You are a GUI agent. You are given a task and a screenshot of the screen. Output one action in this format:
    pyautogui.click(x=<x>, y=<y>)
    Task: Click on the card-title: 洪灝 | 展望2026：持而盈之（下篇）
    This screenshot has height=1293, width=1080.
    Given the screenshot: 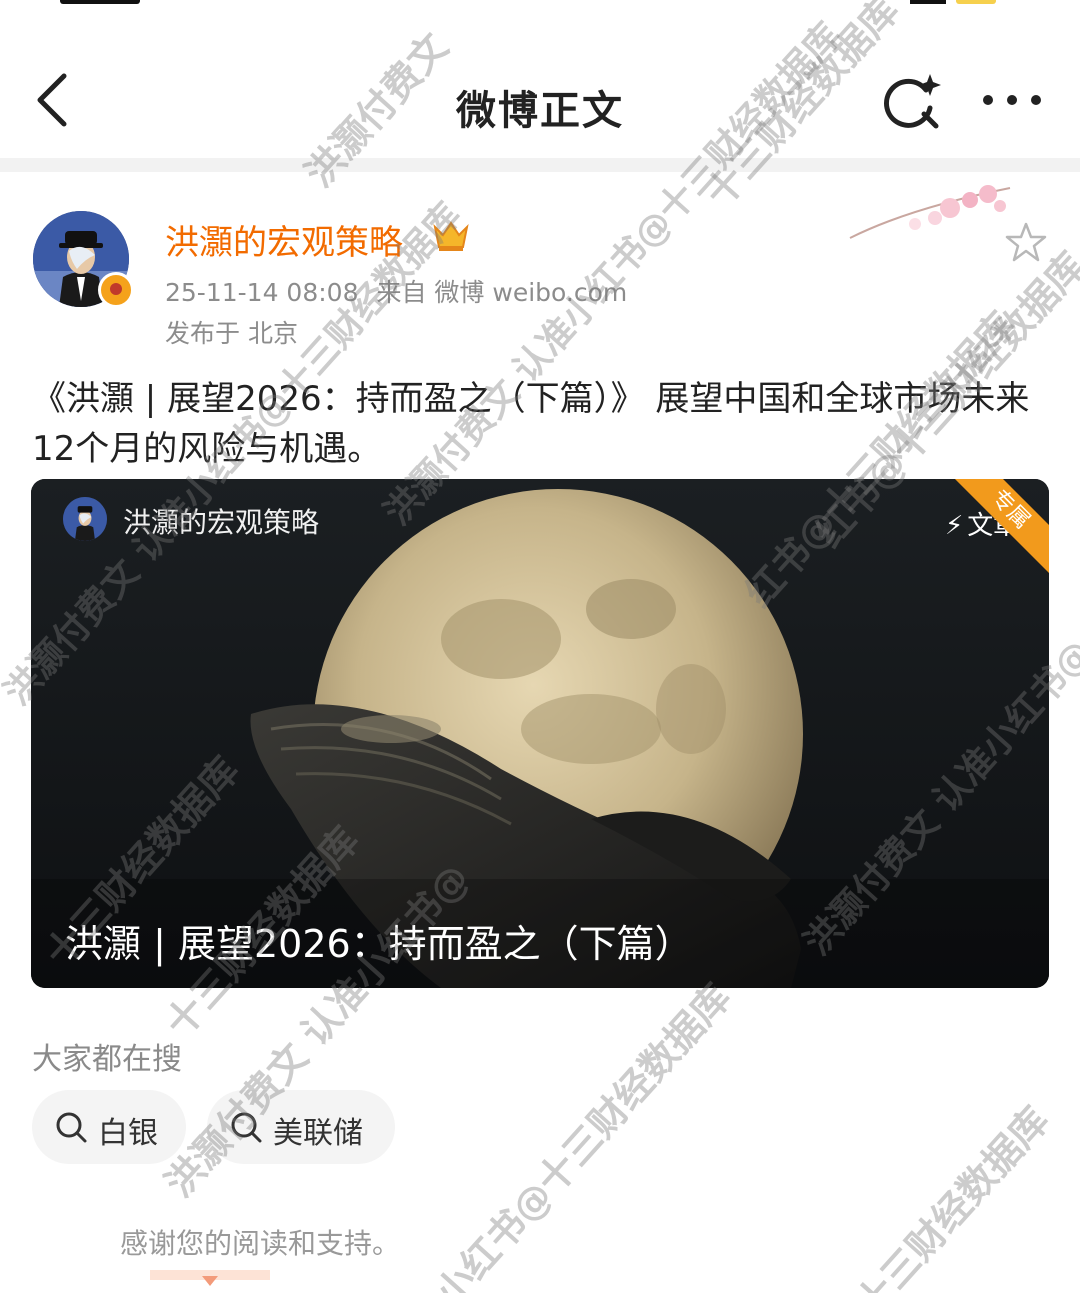 What is the action you would take?
    pyautogui.click(x=379, y=944)
    